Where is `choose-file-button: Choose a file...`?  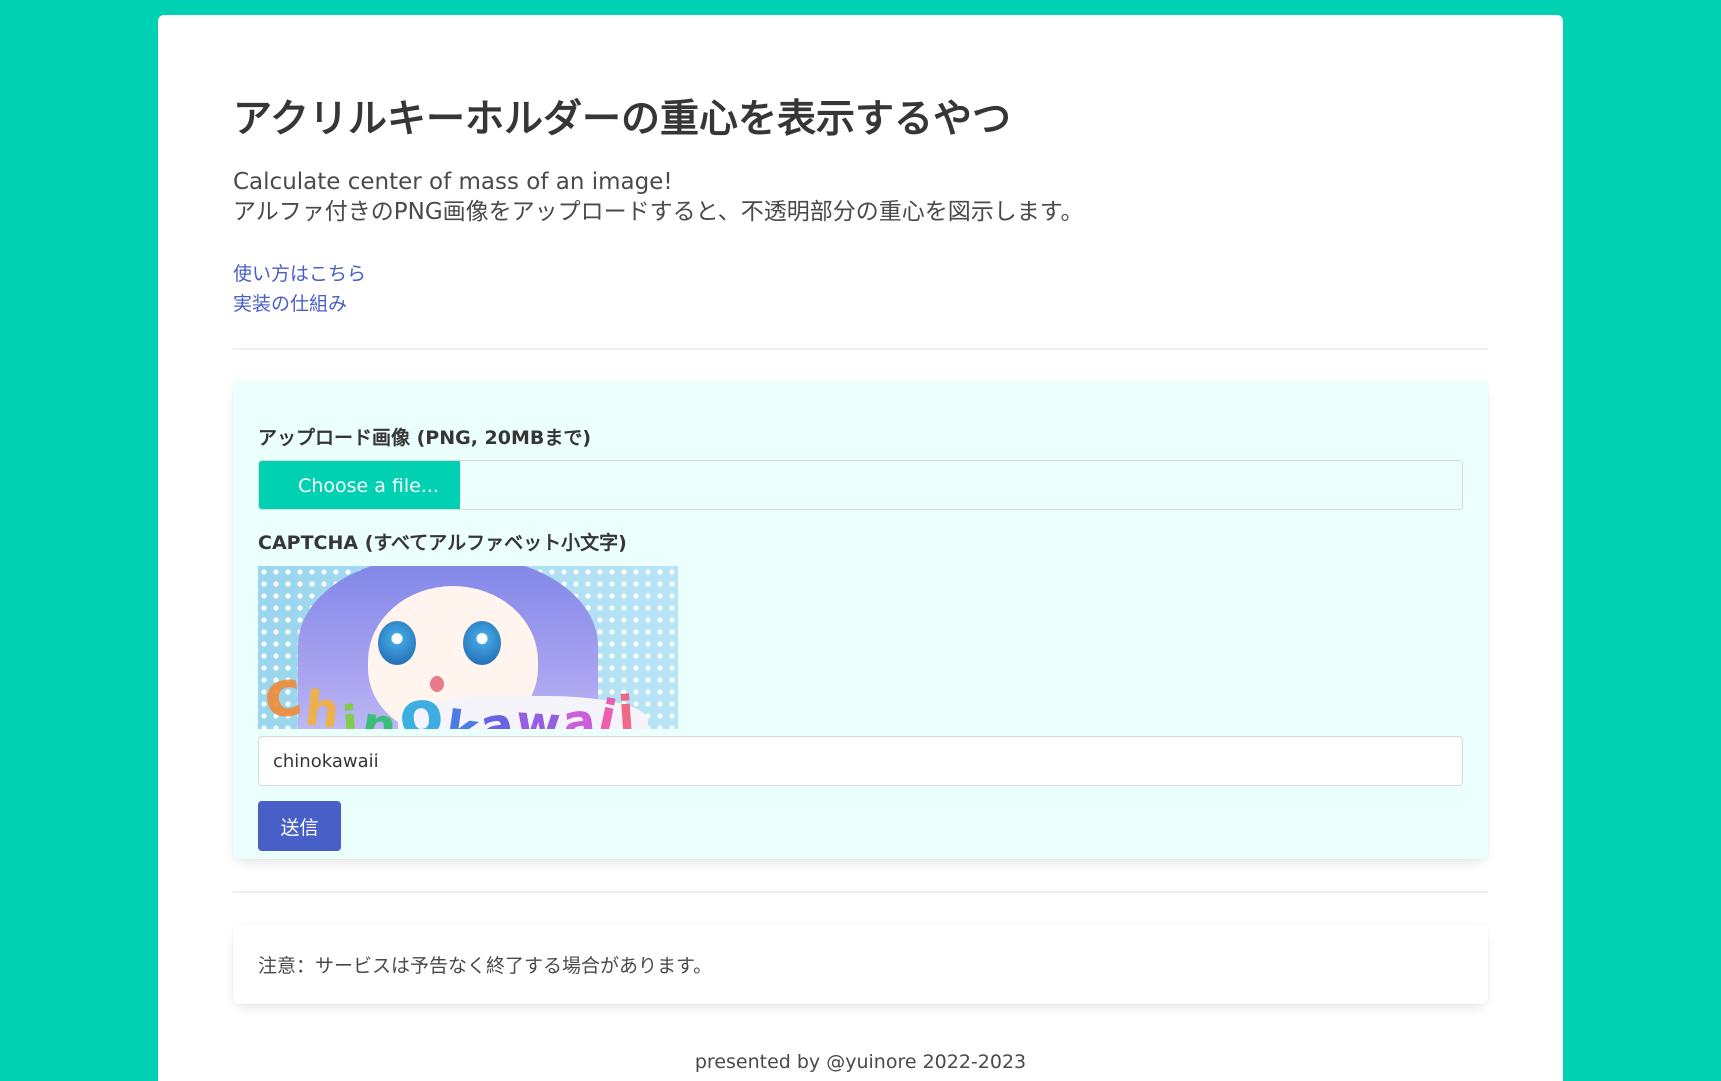 choose-file-button: Choose a file... is located at coordinates (359, 485).